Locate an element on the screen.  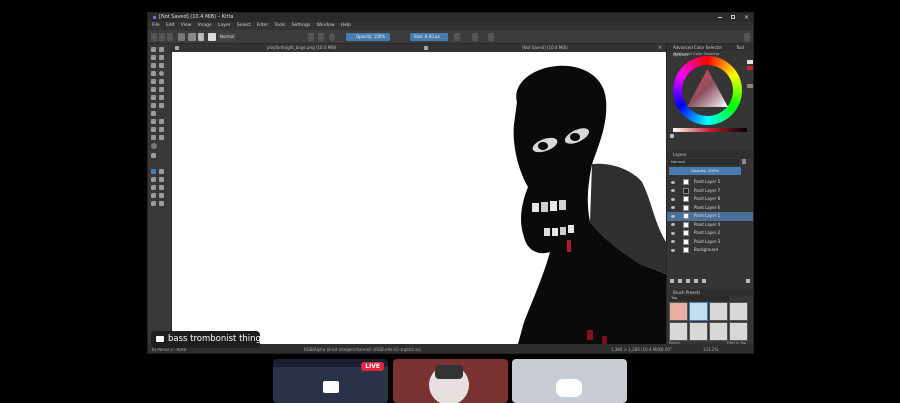
line-tool-icon is located at coordinates (161, 65).